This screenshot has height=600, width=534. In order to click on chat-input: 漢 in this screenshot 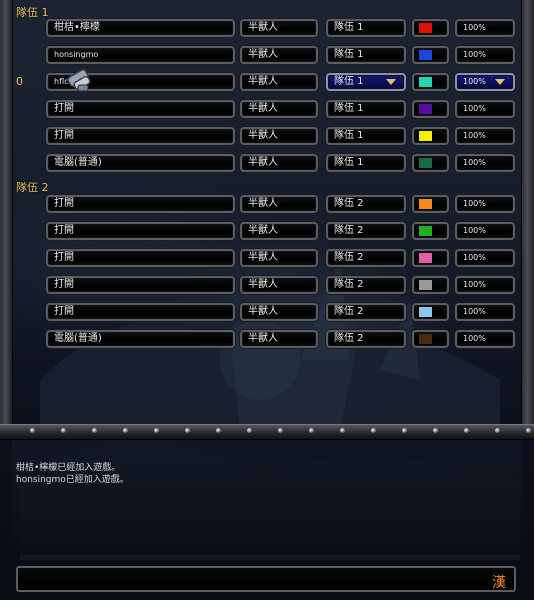, I will do `click(266, 579)`.